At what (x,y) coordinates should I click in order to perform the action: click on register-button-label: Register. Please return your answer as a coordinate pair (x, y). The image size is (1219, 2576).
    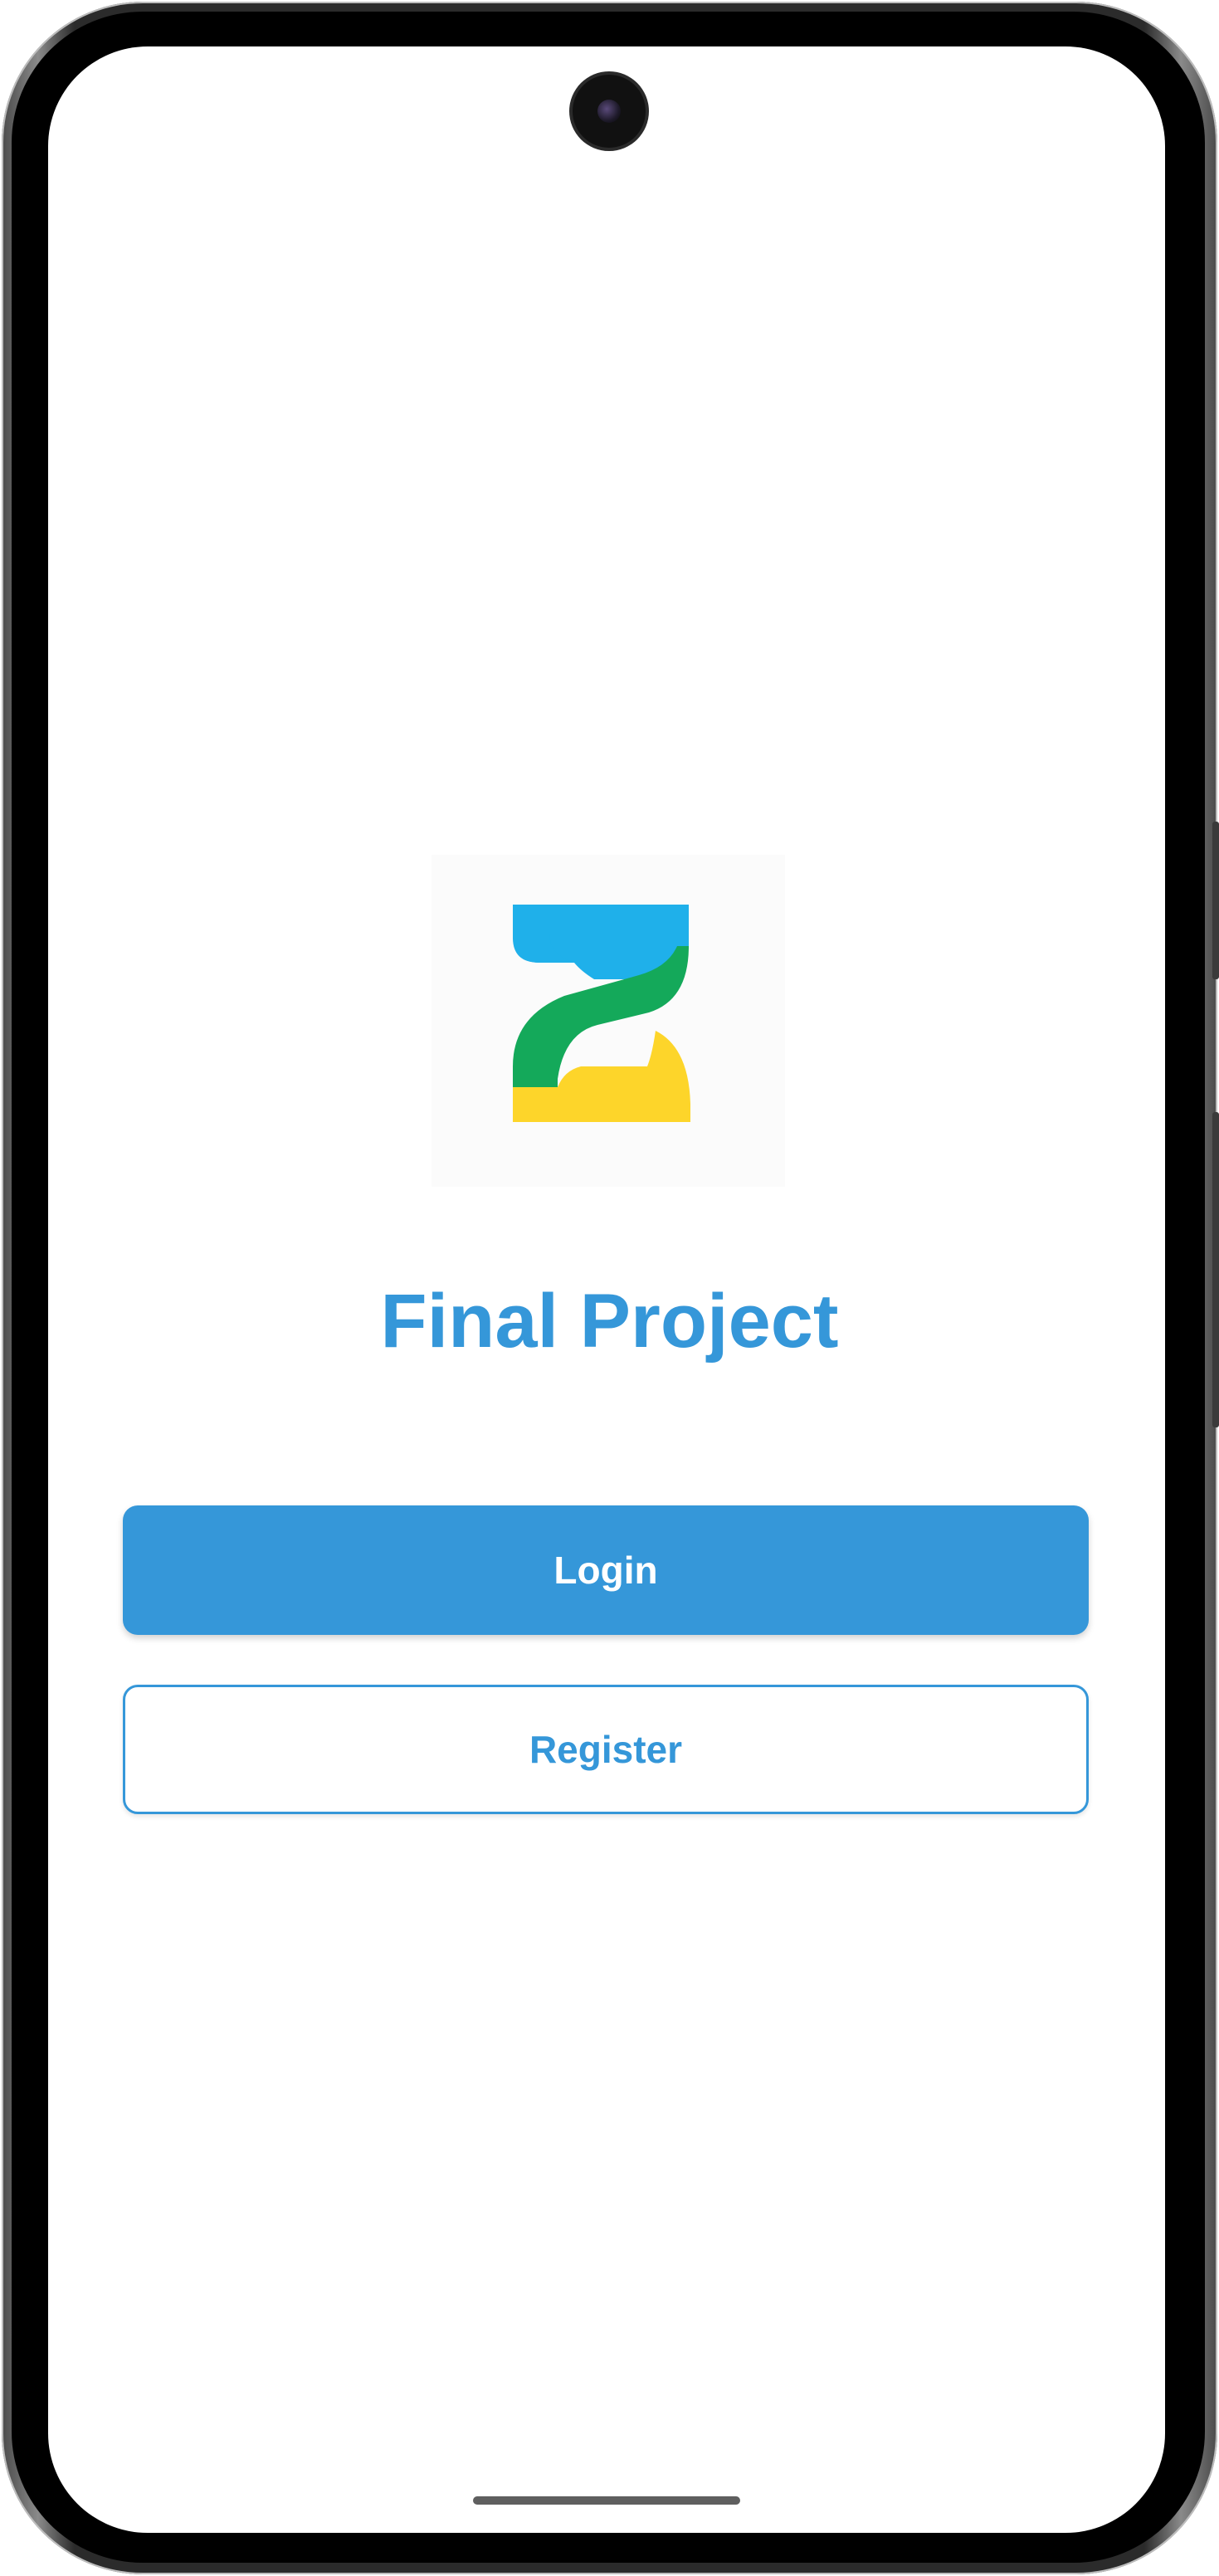
    Looking at the image, I should click on (606, 1750).